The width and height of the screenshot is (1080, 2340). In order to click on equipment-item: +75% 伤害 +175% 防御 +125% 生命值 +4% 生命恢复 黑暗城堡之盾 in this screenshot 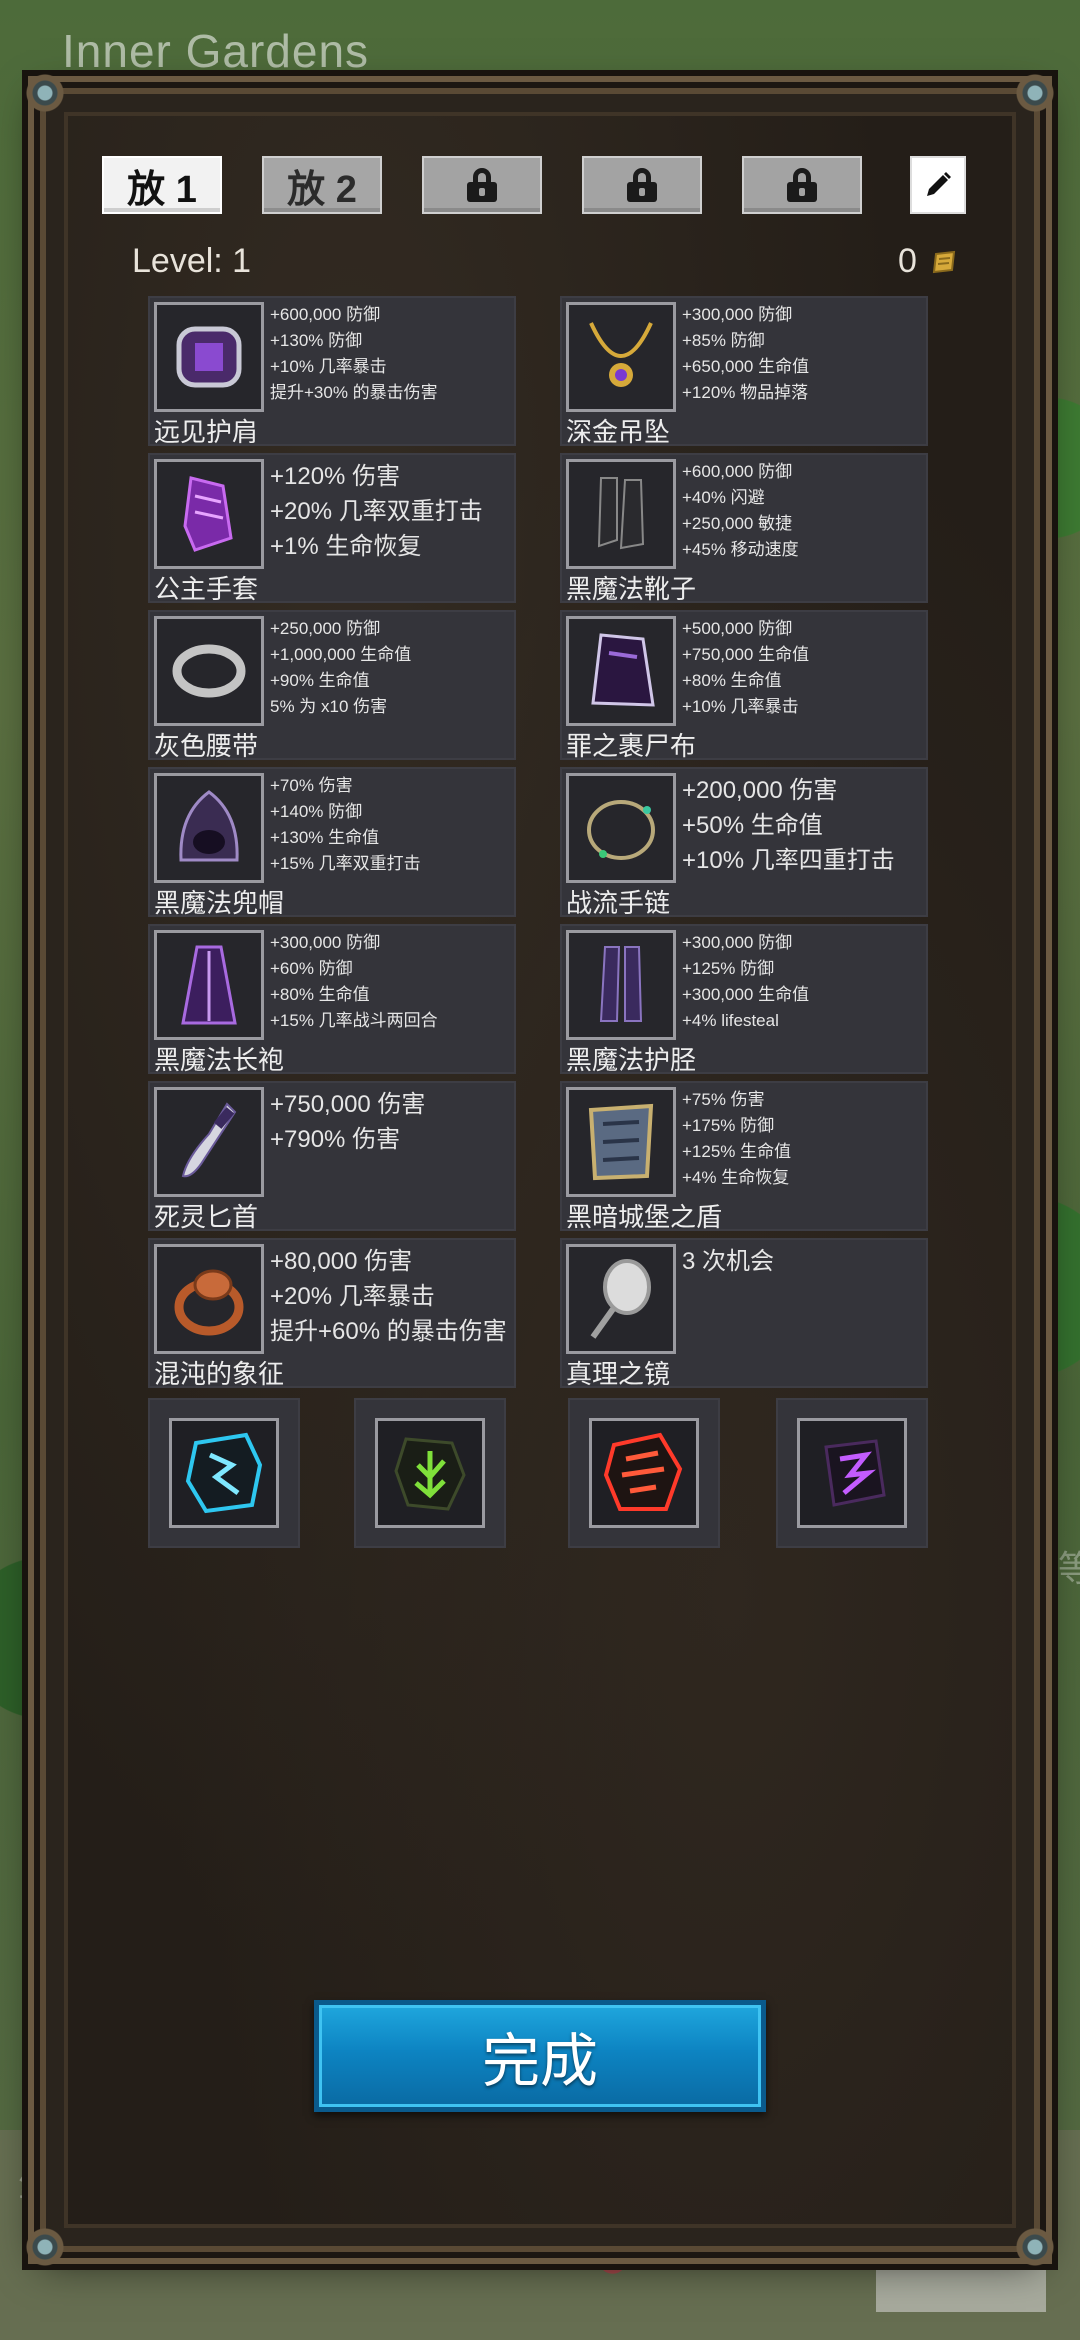, I will do `click(744, 1156)`.